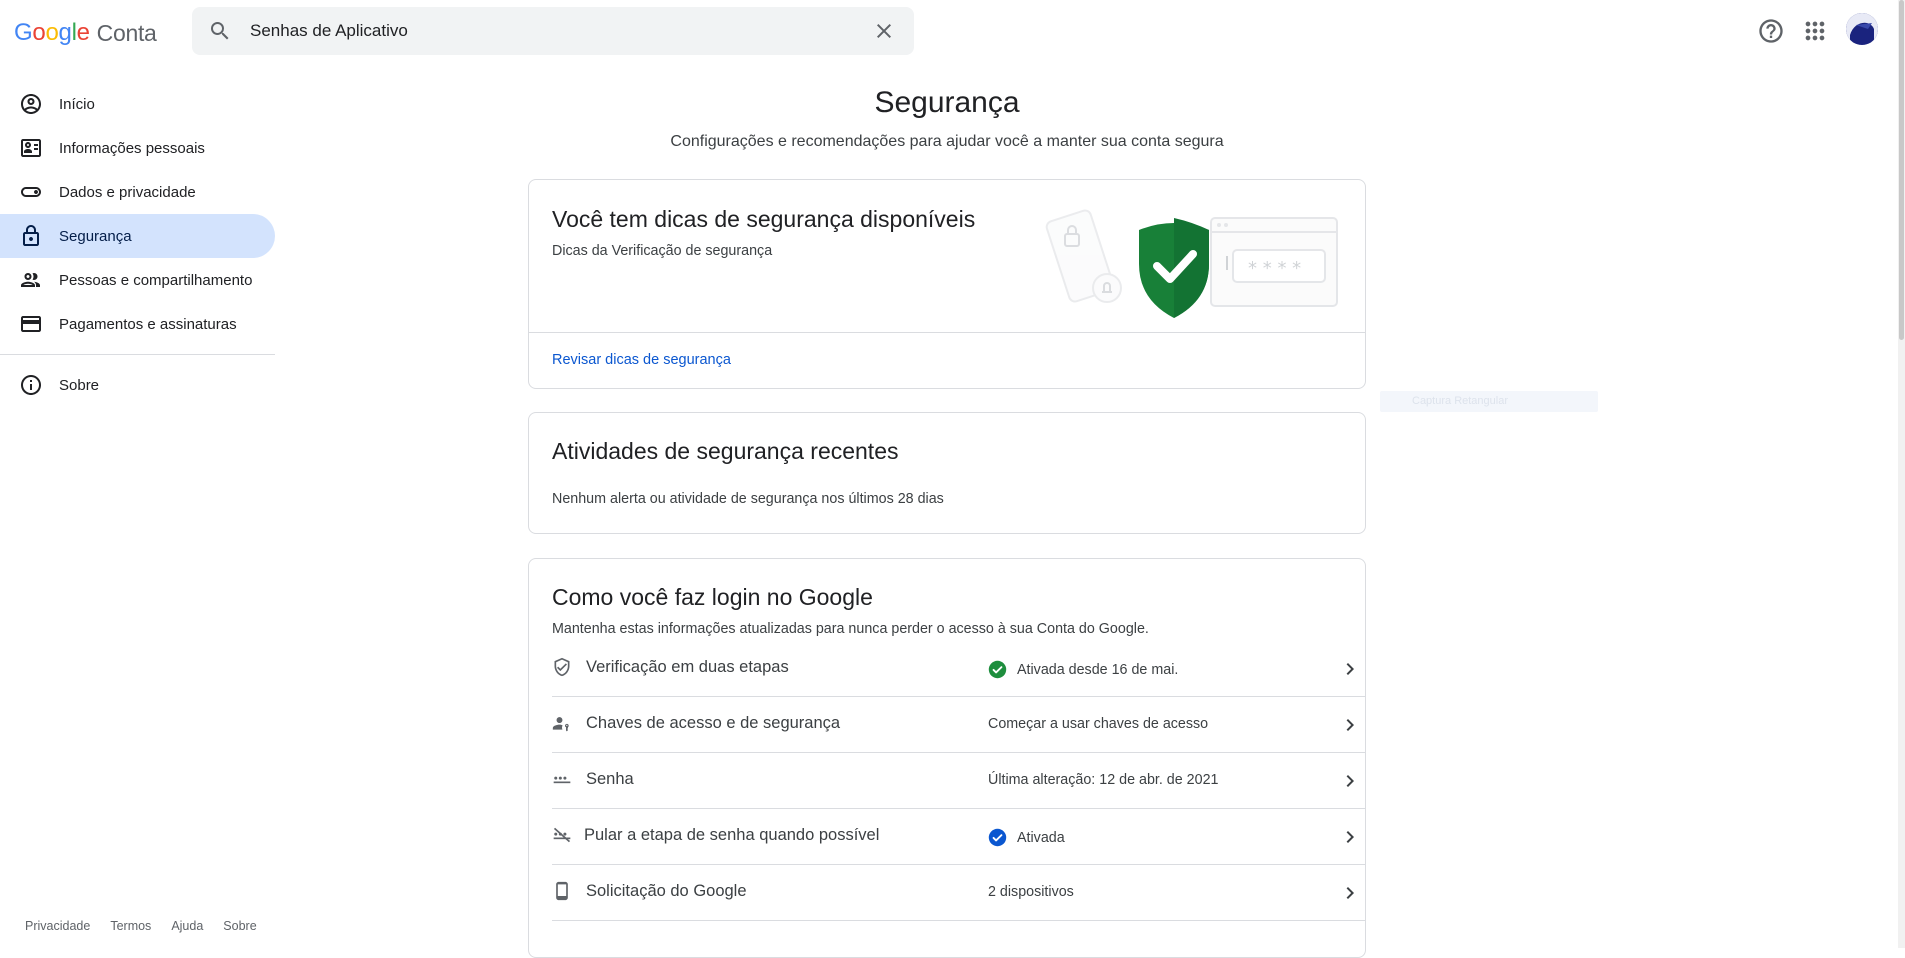 This screenshot has height=958, width=1905. I want to click on row-label: Verificação em duas etapas, so click(687, 667).